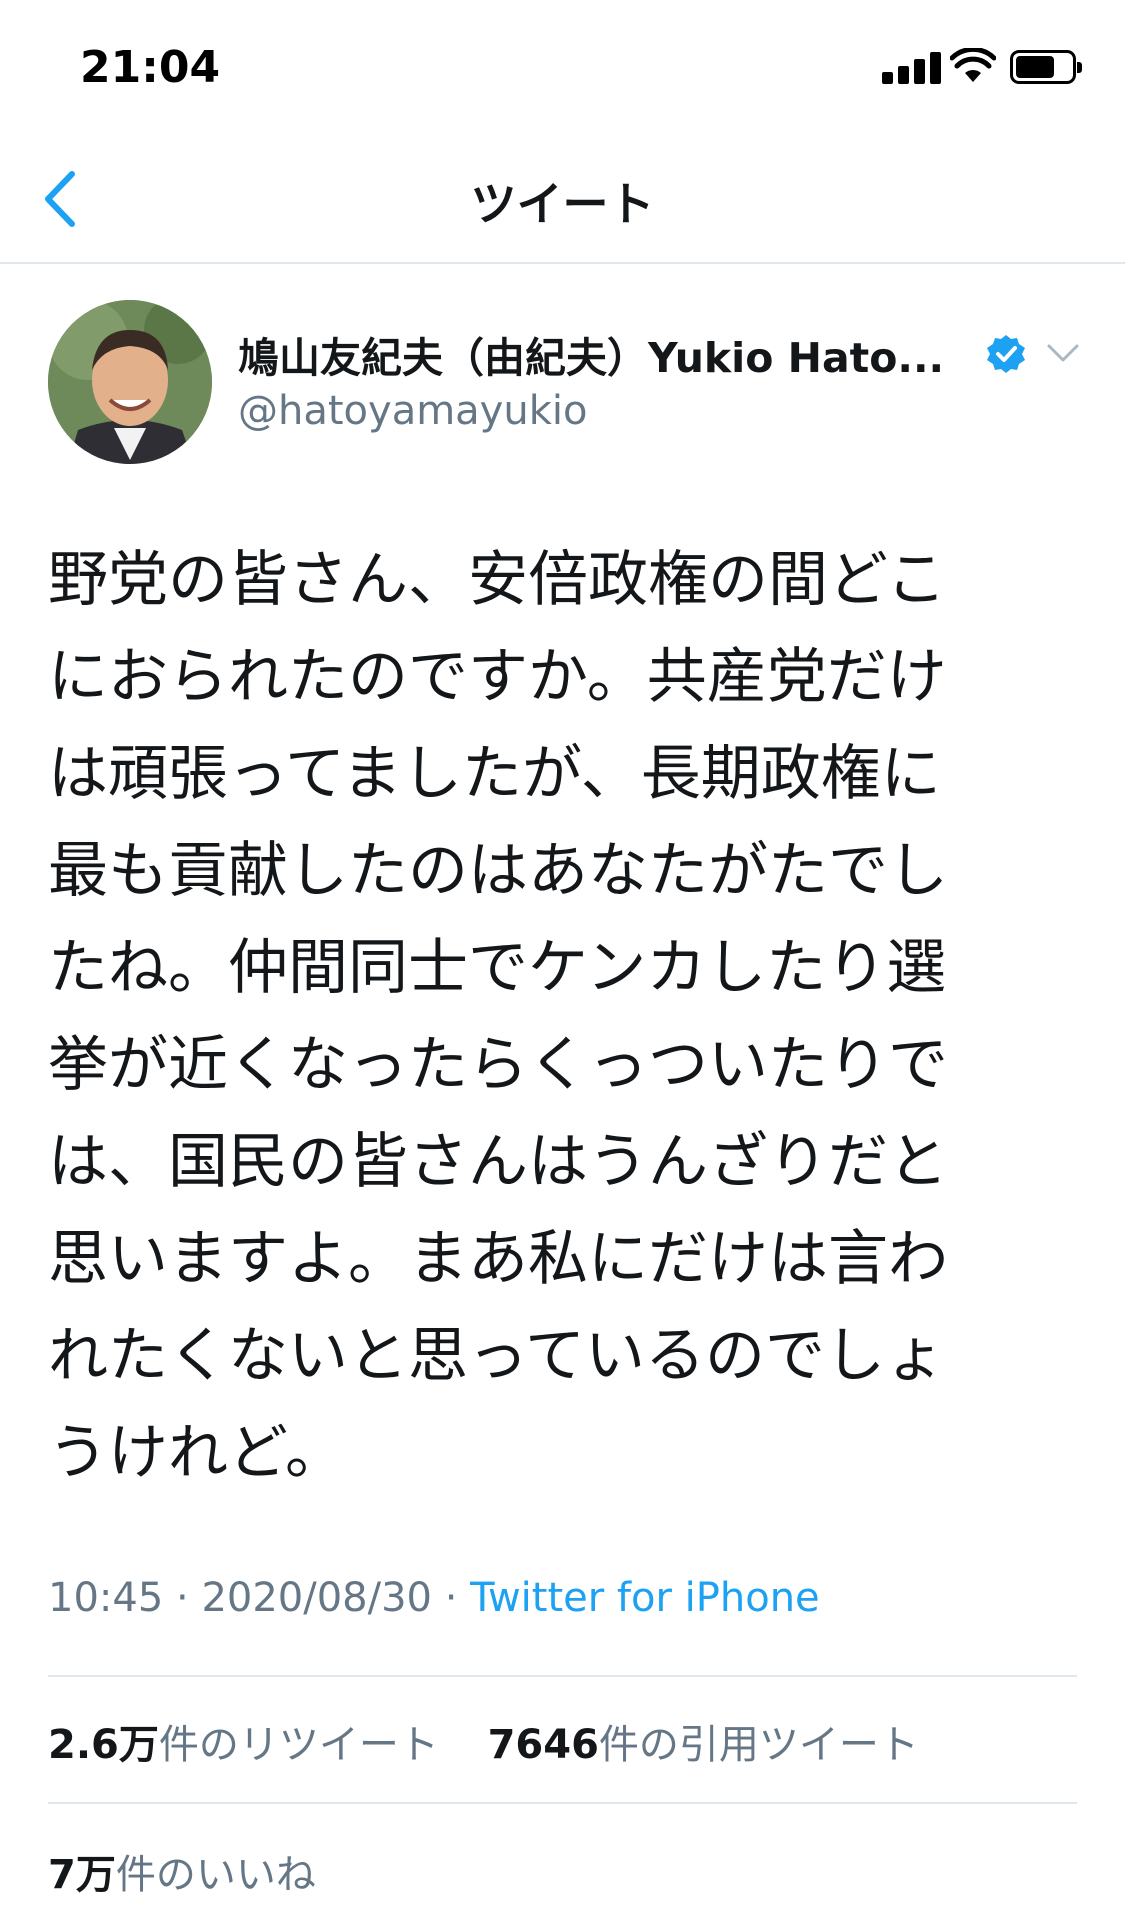 This screenshot has height=1918, width=1125. What do you see at coordinates (562, 204) in the screenshot?
I see `page-title: ツイート` at bounding box center [562, 204].